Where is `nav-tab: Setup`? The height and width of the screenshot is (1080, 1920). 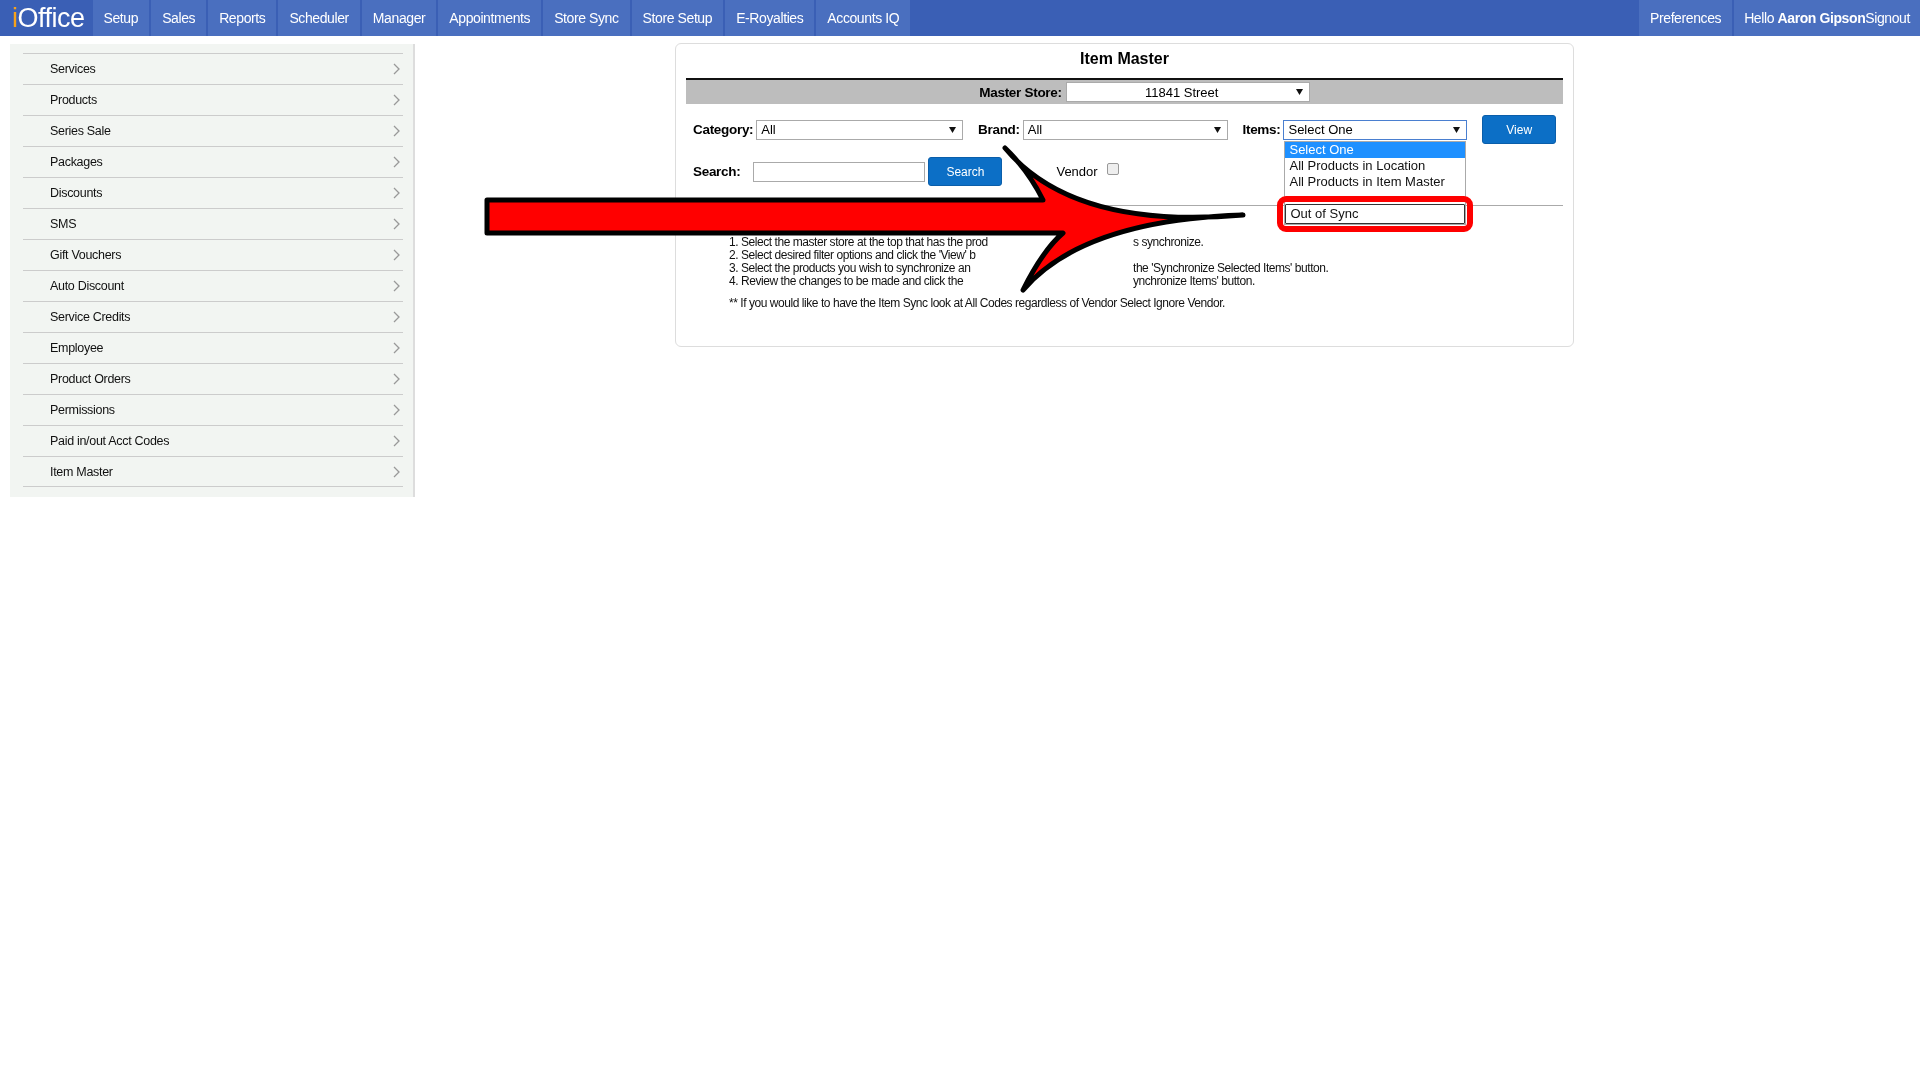 nav-tab: Setup is located at coordinates (121, 18).